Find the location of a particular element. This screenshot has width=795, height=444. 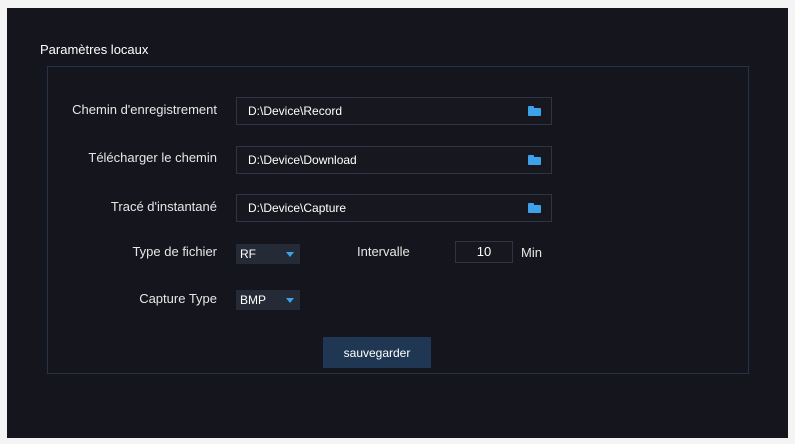

interval-label: Intervalle is located at coordinates (383, 251).